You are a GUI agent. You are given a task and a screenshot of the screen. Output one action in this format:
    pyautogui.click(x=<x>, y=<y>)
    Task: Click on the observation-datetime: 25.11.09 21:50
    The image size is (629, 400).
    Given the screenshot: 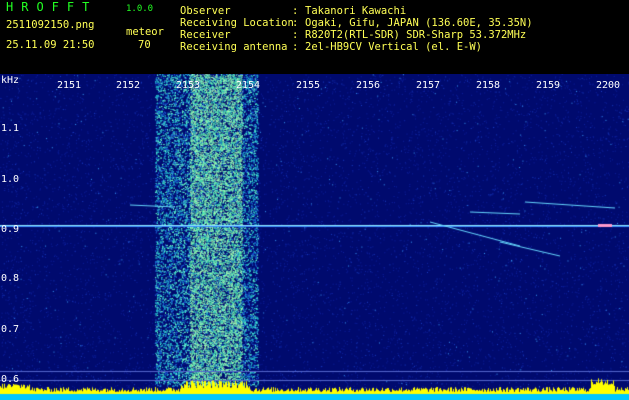 What is the action you would take?
    pyautogui.click(x=50, y=45)
    